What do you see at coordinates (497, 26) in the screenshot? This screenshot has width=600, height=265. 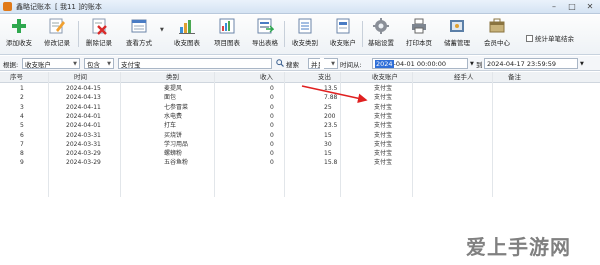 I see `member-icon` at bounding box center [497, 26].